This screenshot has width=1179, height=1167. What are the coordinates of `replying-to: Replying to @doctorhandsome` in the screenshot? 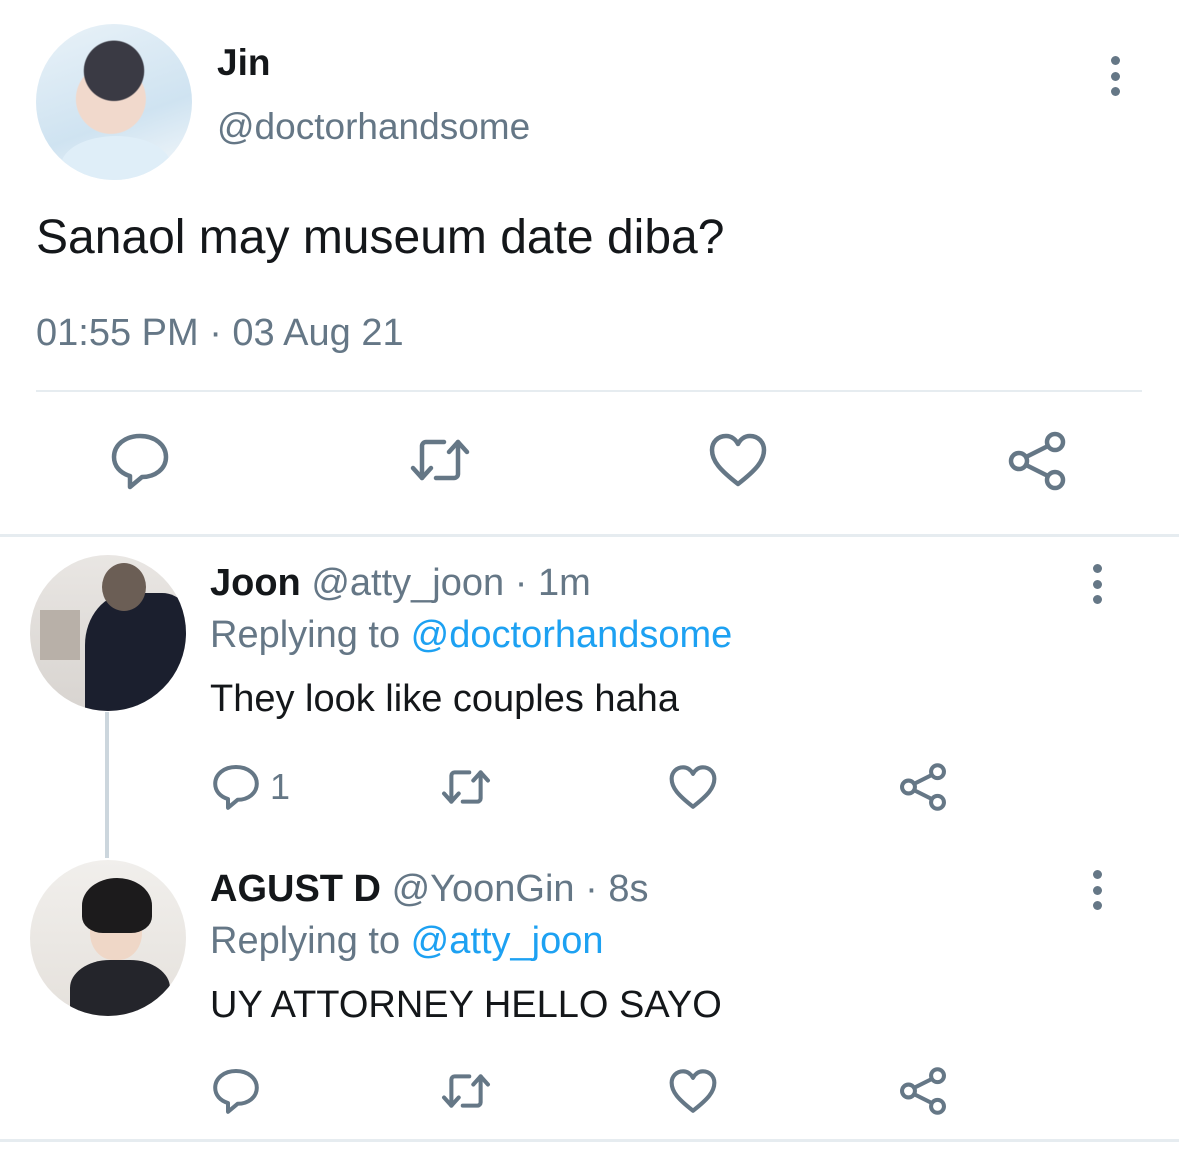 It's located at (471, 635).